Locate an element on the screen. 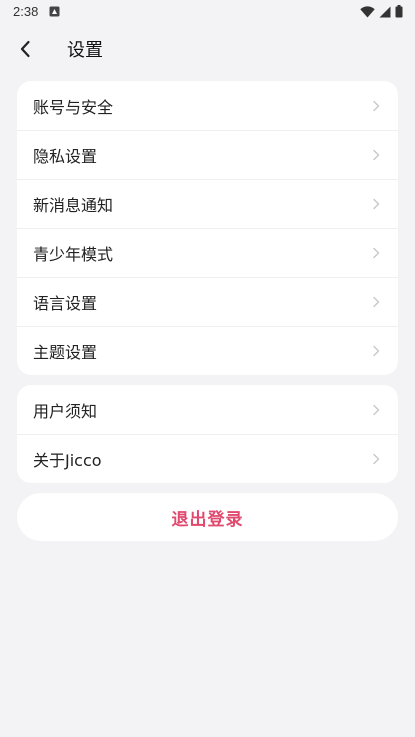 The image size is (415, 737). settings-item-notifications: 新消息通知 is located at coordinates (207, 203).